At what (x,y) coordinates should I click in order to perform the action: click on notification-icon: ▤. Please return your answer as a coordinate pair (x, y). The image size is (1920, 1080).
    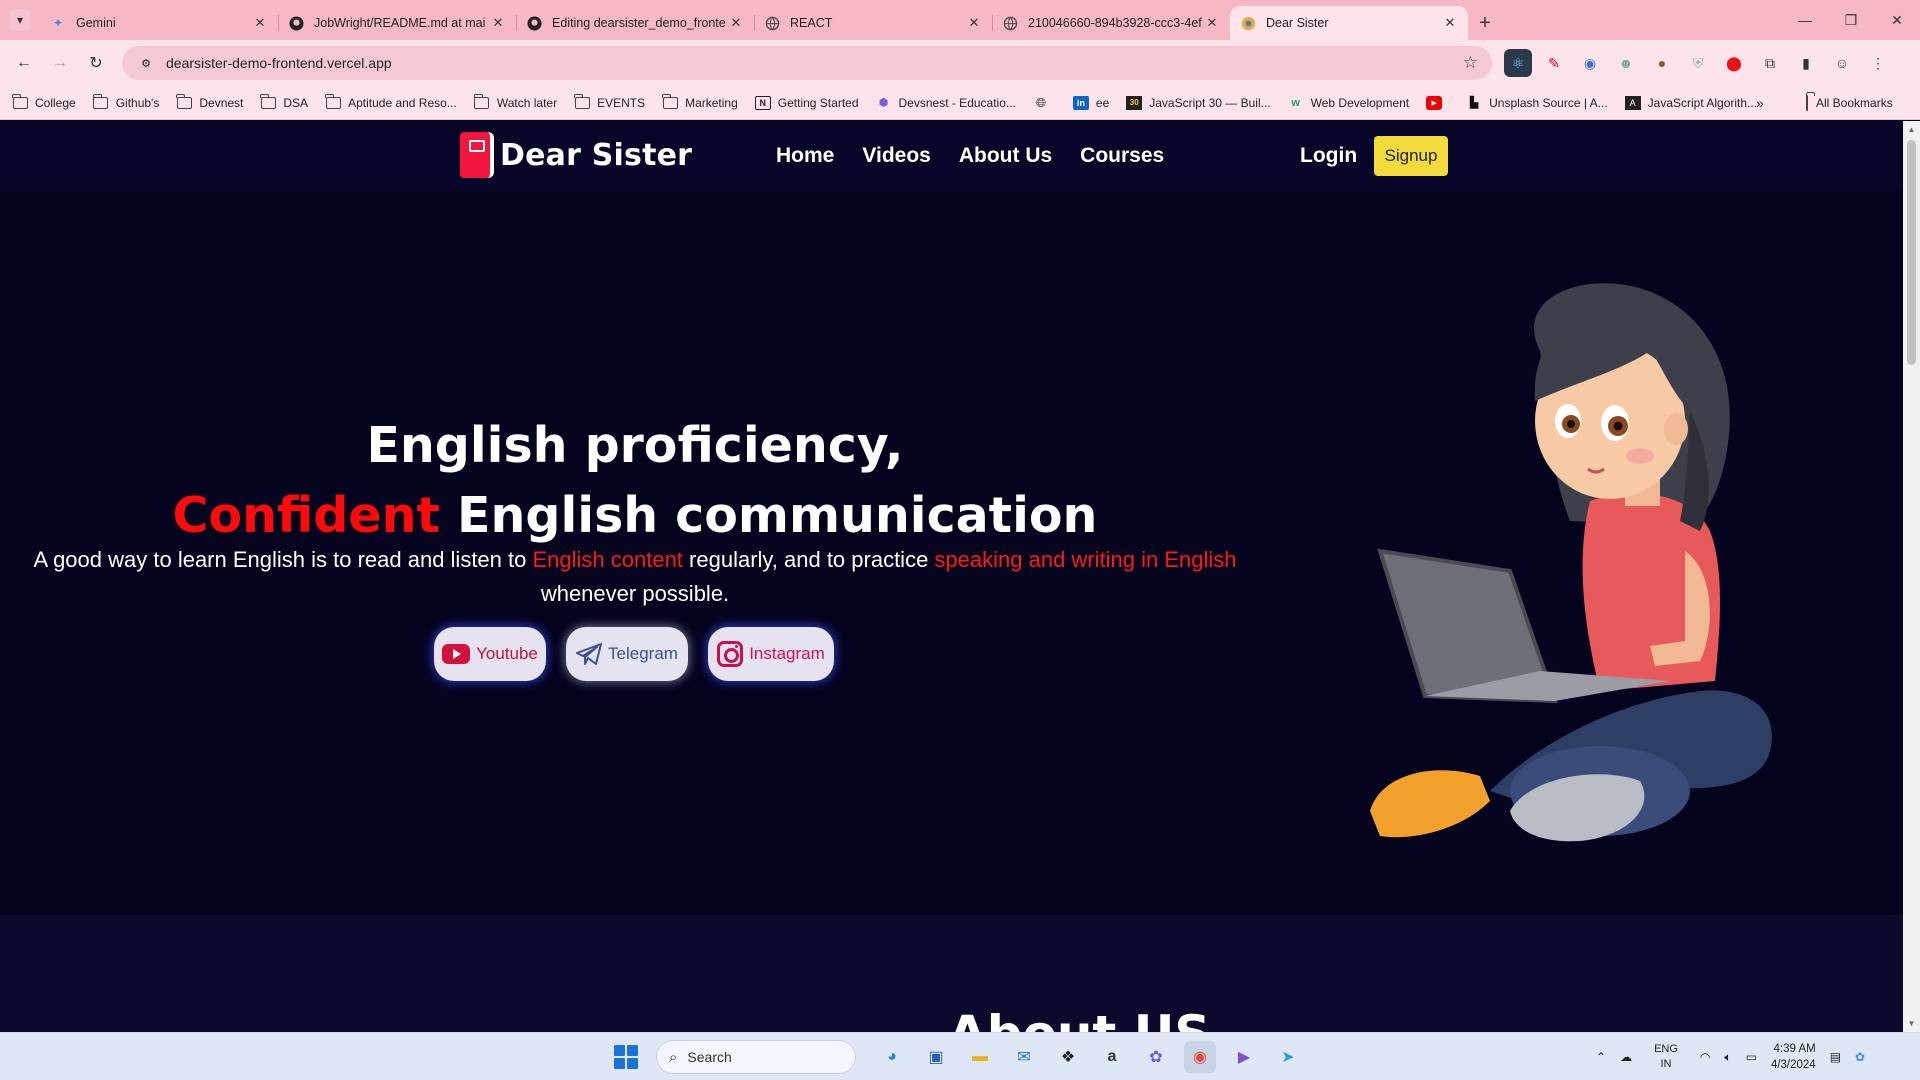
    Looking at the image, I should click on (1835, 1057).